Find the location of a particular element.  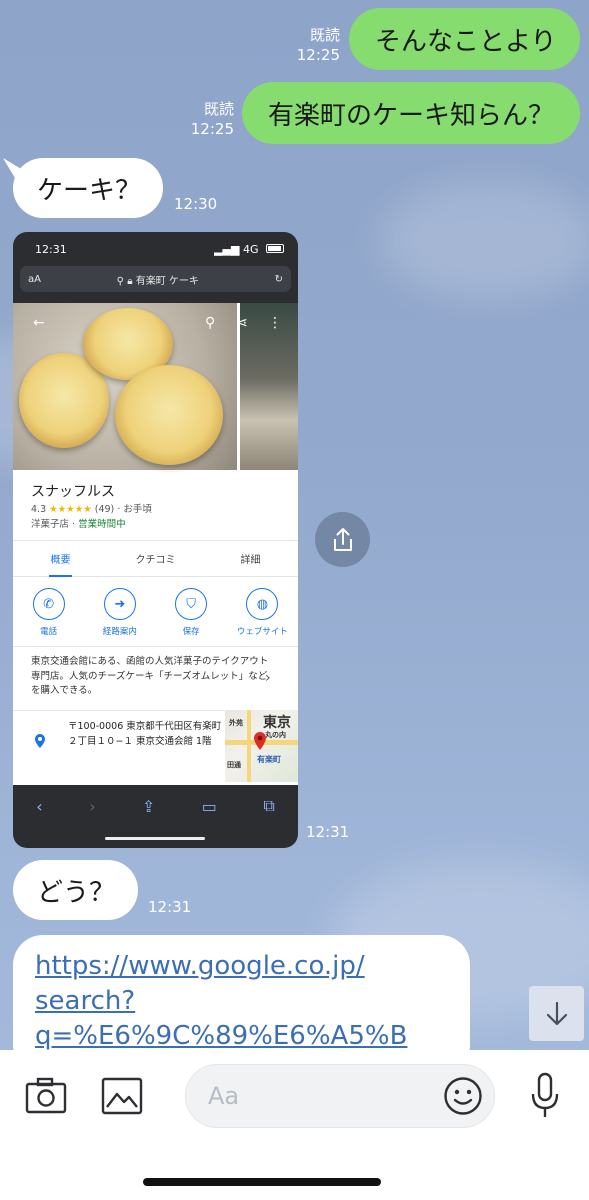

share-icon is located at coordinates (342, 539).